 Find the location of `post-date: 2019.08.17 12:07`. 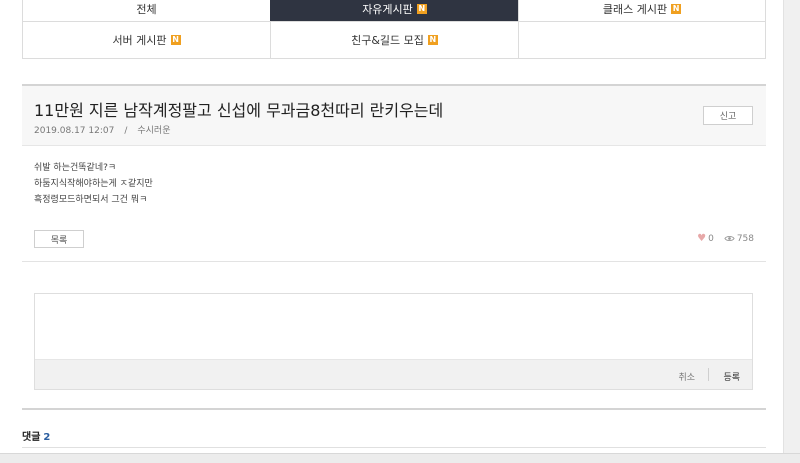

post-date: 2019.08.17 12:07 is located at coordinates (74, 131).